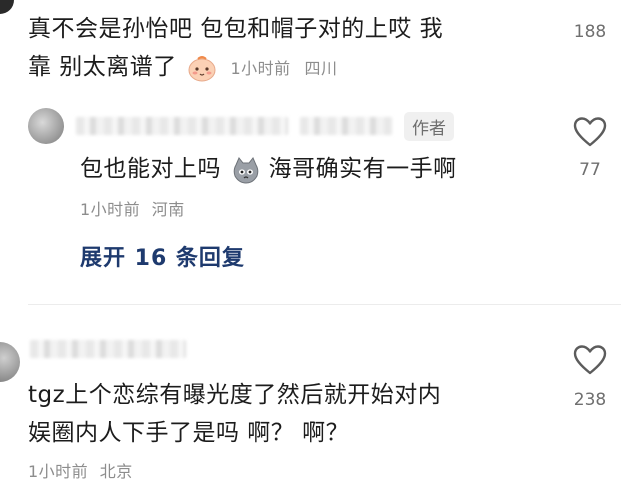 This screenshot has height=480, width=621. Describe the element at coordinates (189, 433) in the screenshot. I see `comment-text-line: 娱圈内人下手了是吗 啊？ 啊？` at that location.